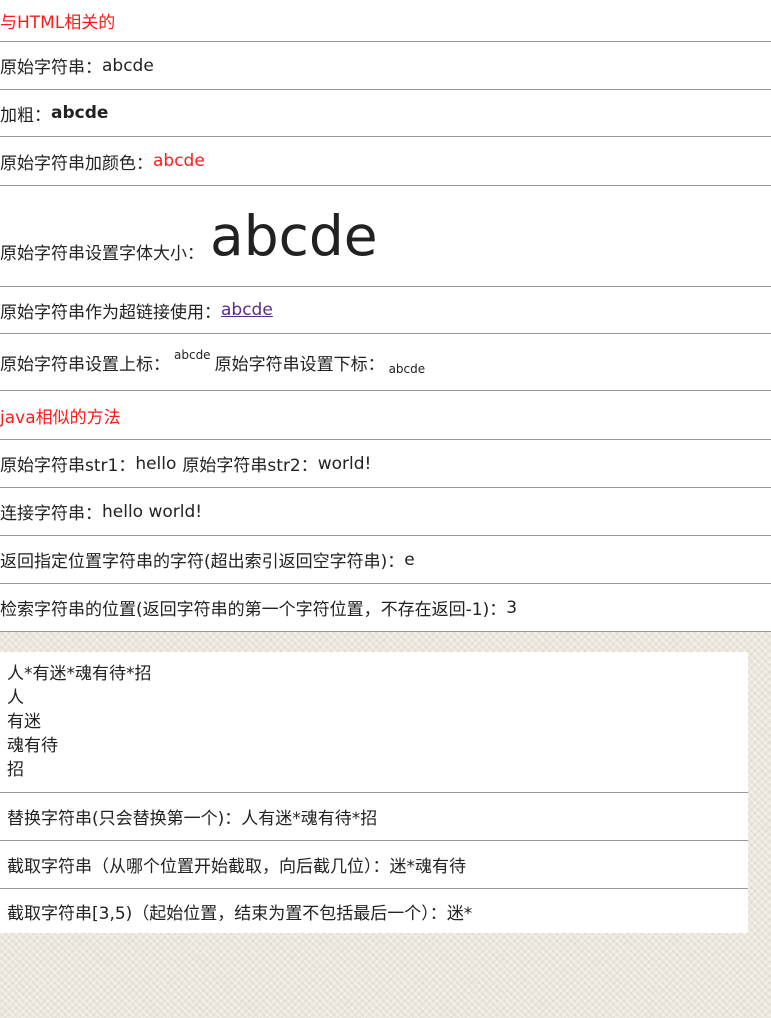  I want to click on replace-value: 人有迷*魂有待*招, so click(309, 819).